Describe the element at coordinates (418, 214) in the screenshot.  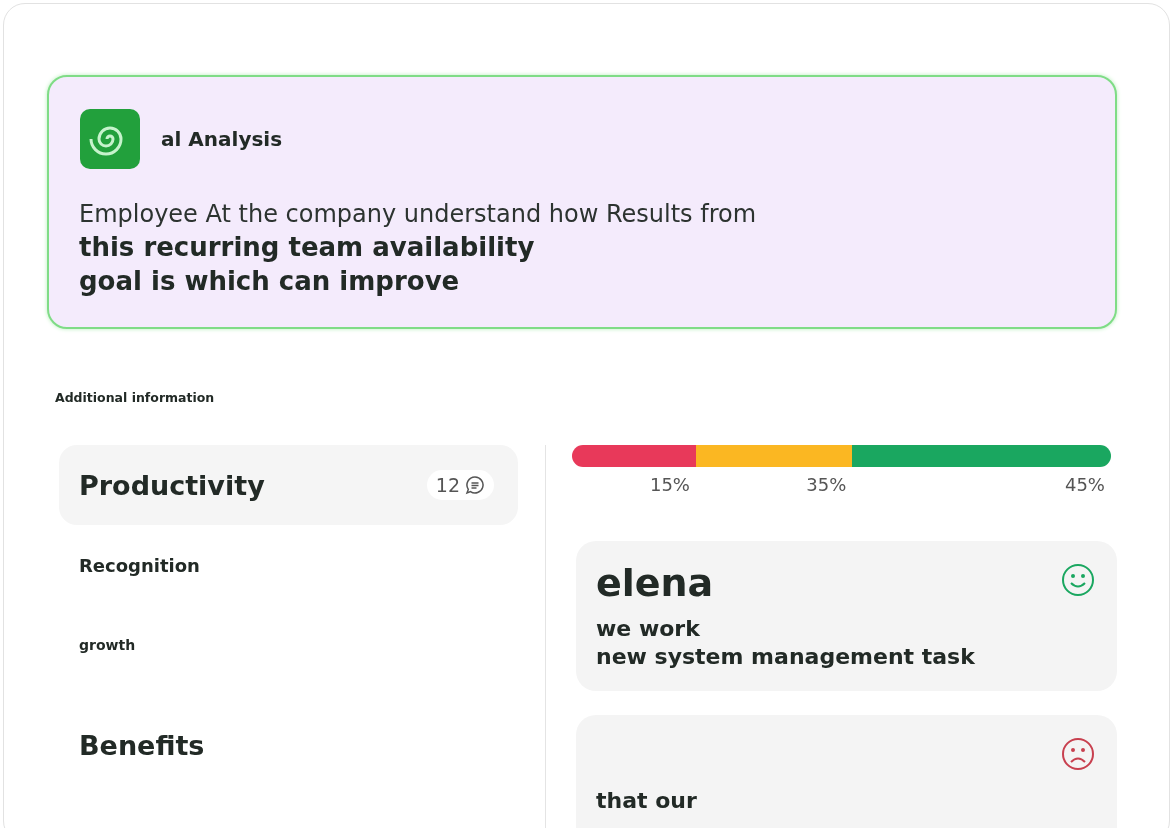
I see `lead-text: Employee At the company understand how Results from` at that location.